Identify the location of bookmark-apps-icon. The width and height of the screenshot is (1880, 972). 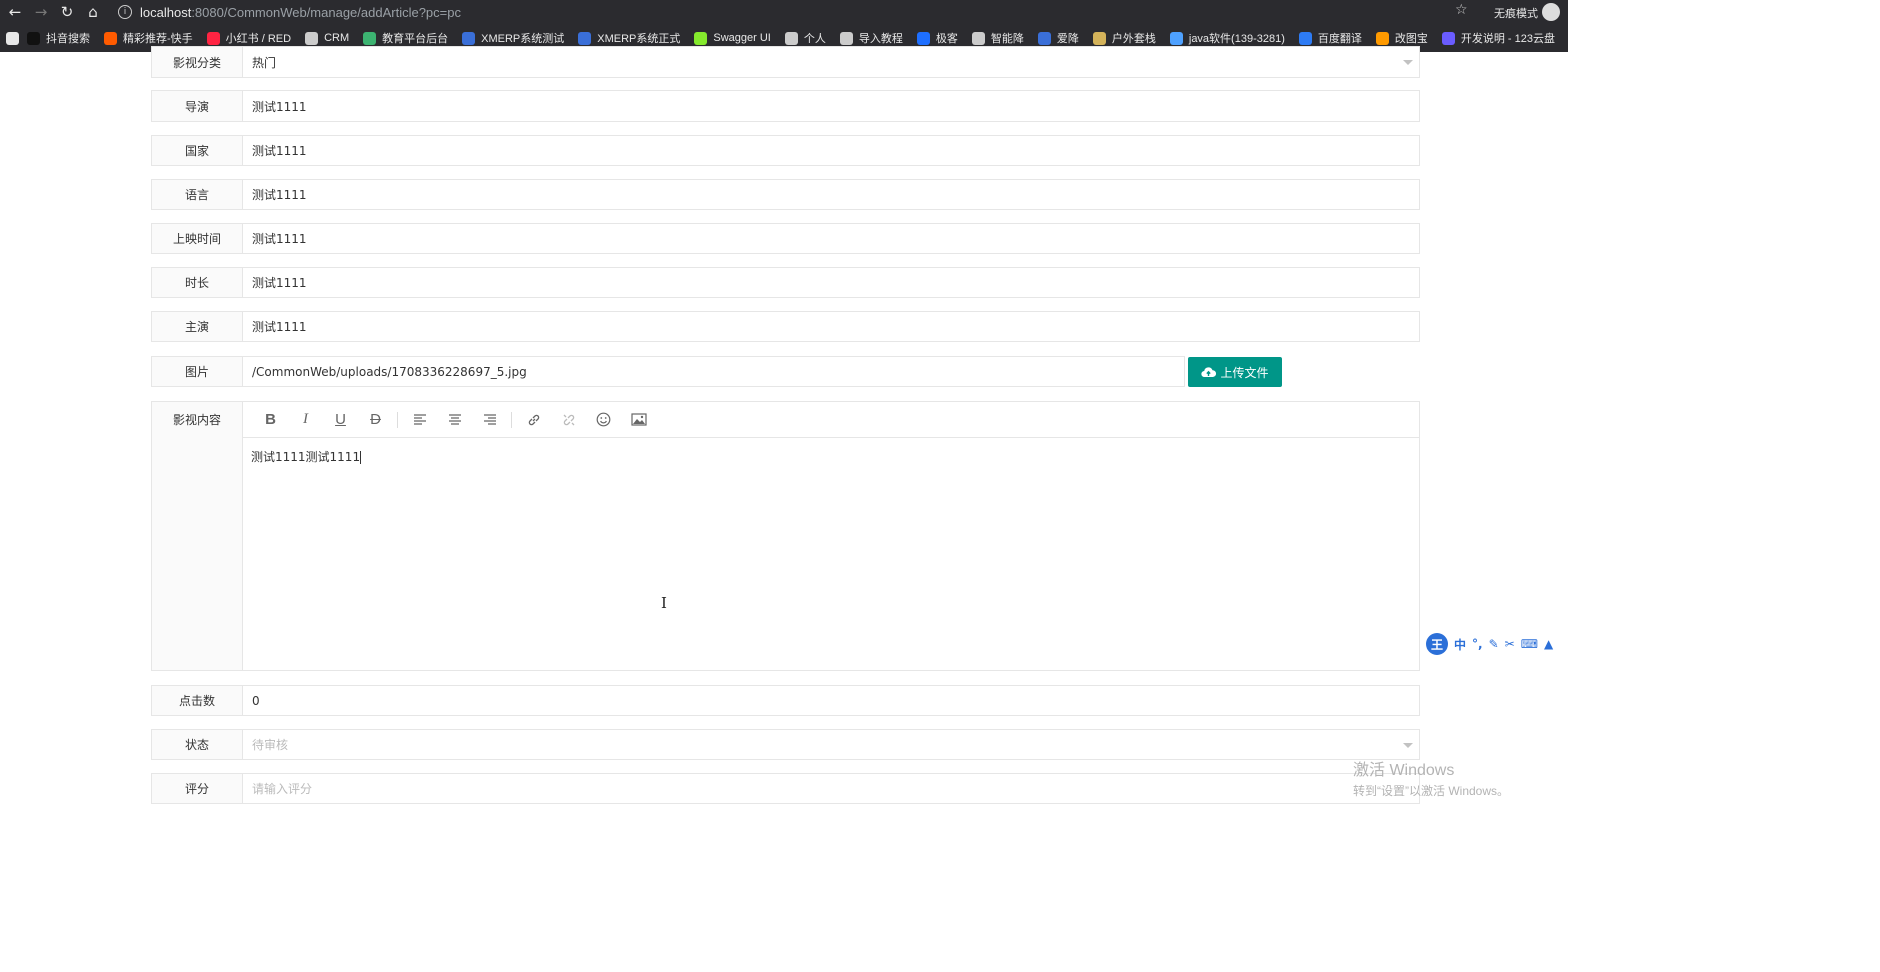
(12, 38).